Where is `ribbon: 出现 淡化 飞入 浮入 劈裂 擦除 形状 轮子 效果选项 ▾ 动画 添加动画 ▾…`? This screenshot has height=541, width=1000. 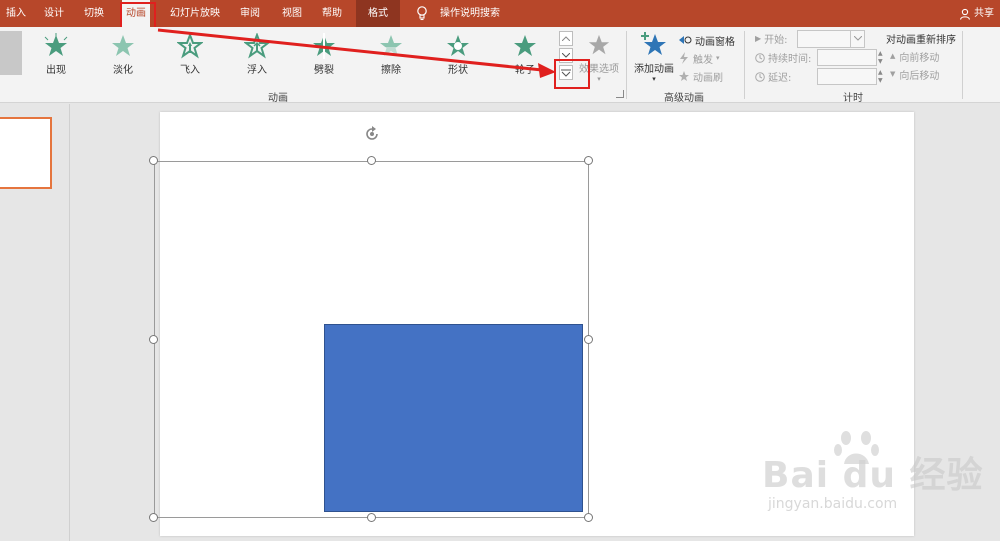 ribbon: 出现 淡化 飞入 浮入 劈裂 擦除 形状 轮子 效果选项 ▾ 动画 添加动画 ▾… is located at coordinates (500, 65).